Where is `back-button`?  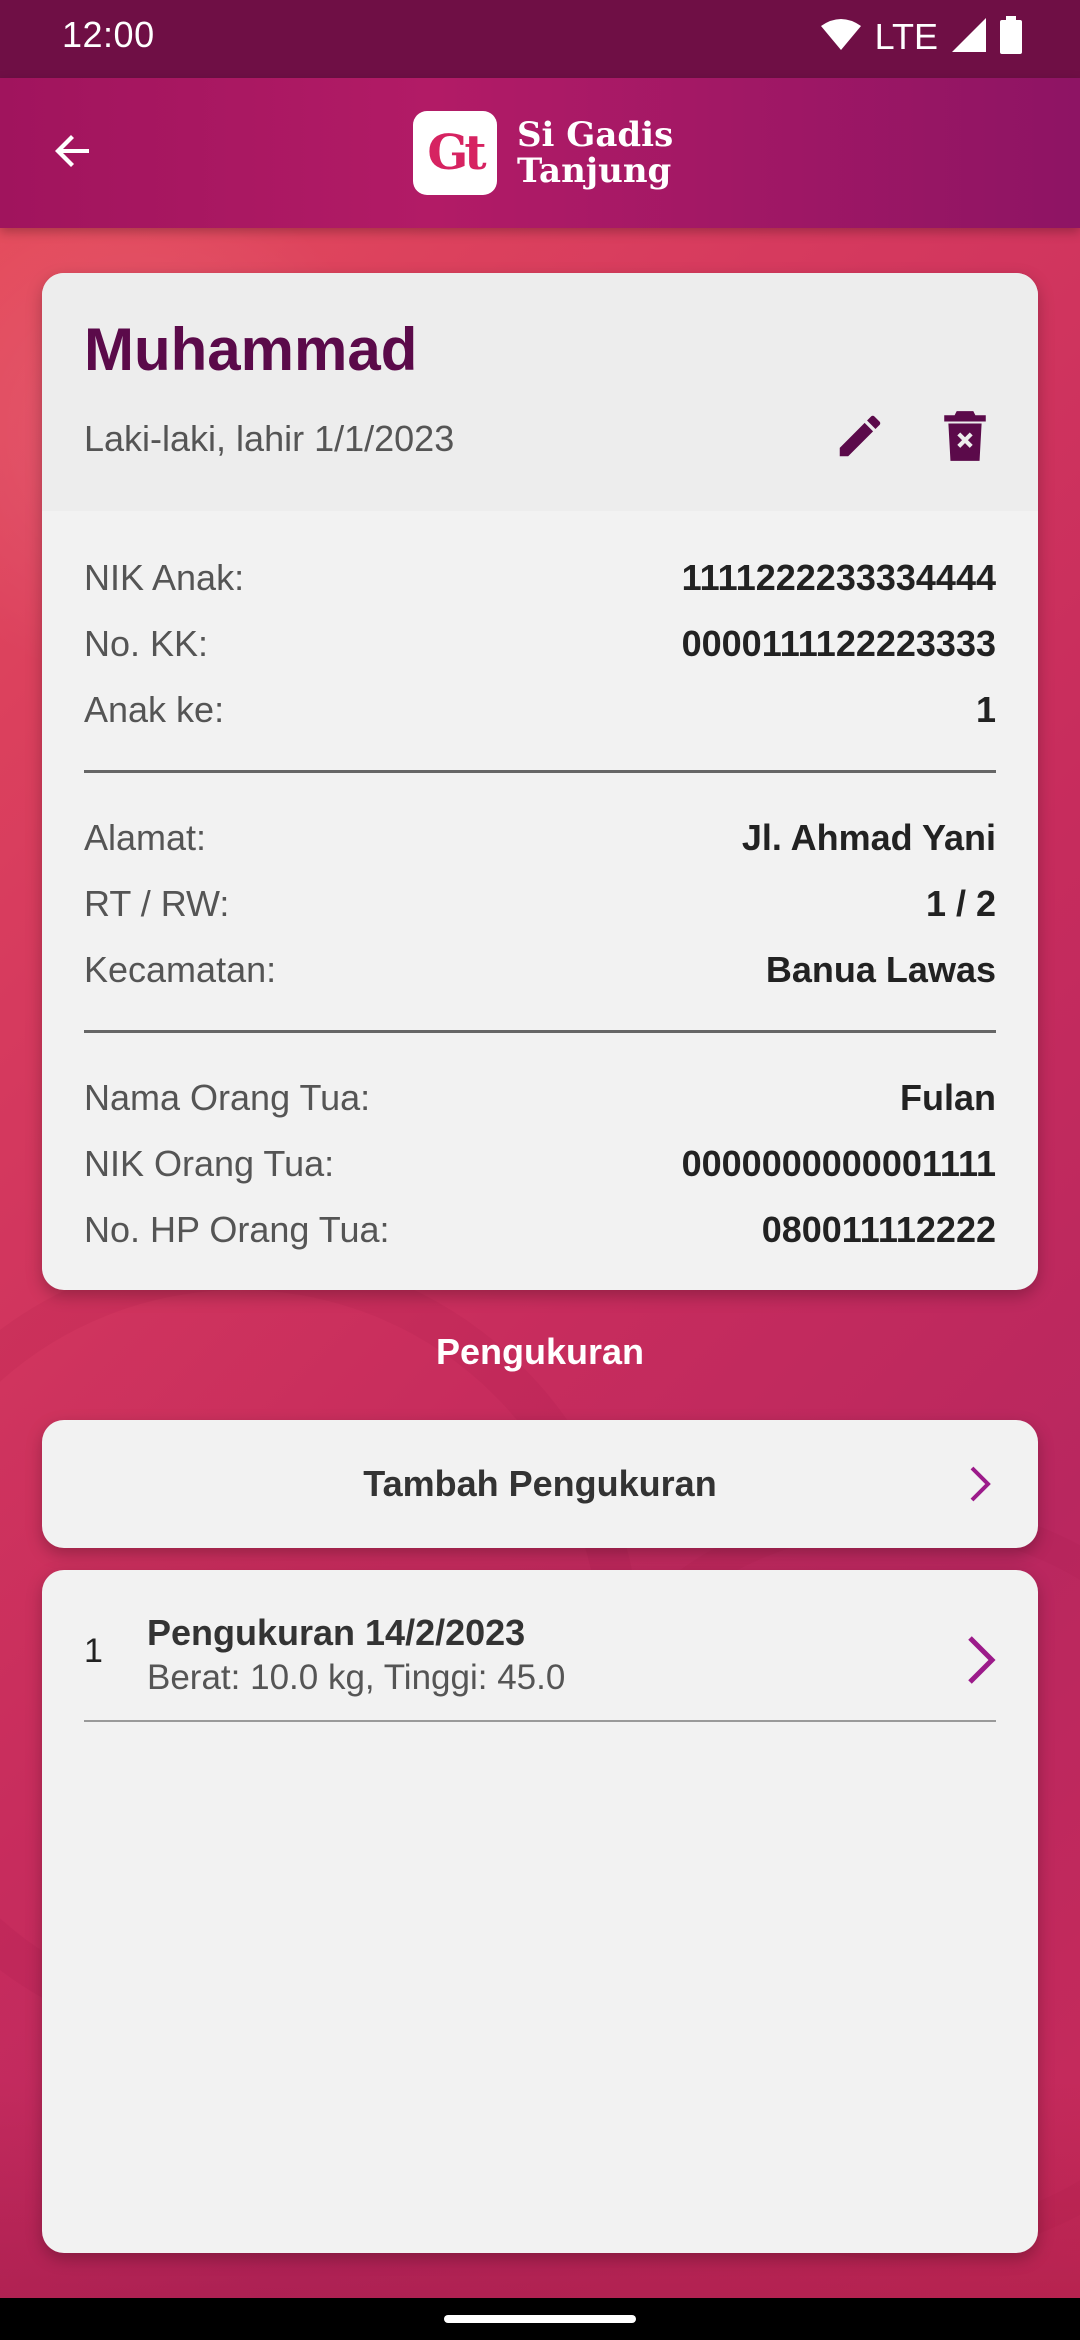 back-button is located at coordinates (73, 153).